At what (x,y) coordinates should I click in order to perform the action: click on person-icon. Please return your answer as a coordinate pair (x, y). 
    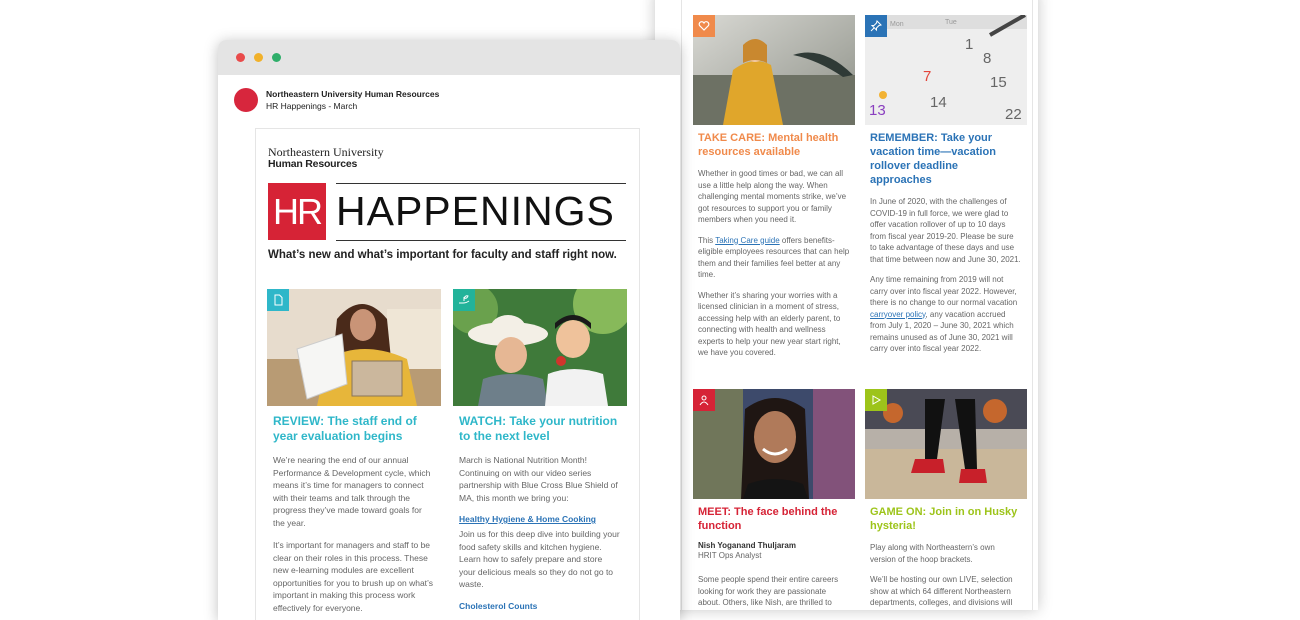
    Looking at the image, I should click on (704, 400).